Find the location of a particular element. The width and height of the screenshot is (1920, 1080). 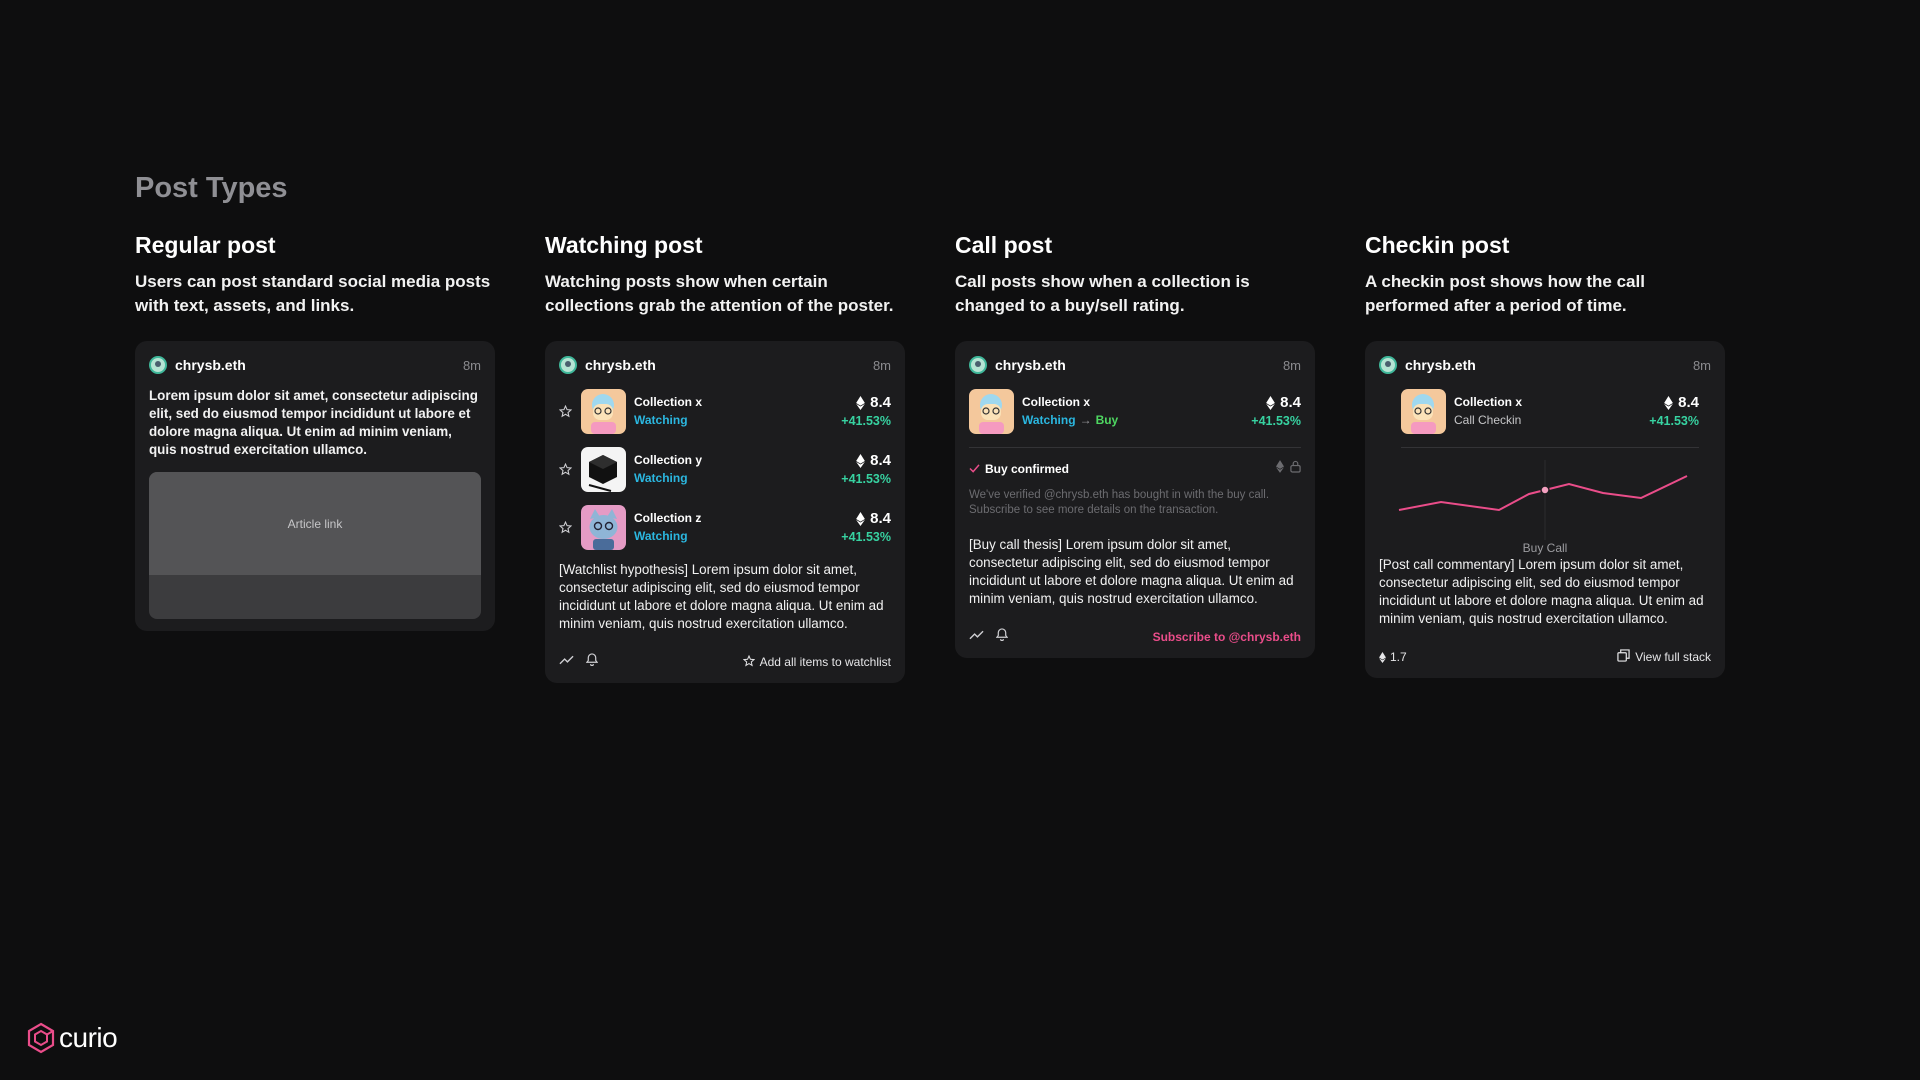

article-link-label: Article link is located at coordinates (315, 523).